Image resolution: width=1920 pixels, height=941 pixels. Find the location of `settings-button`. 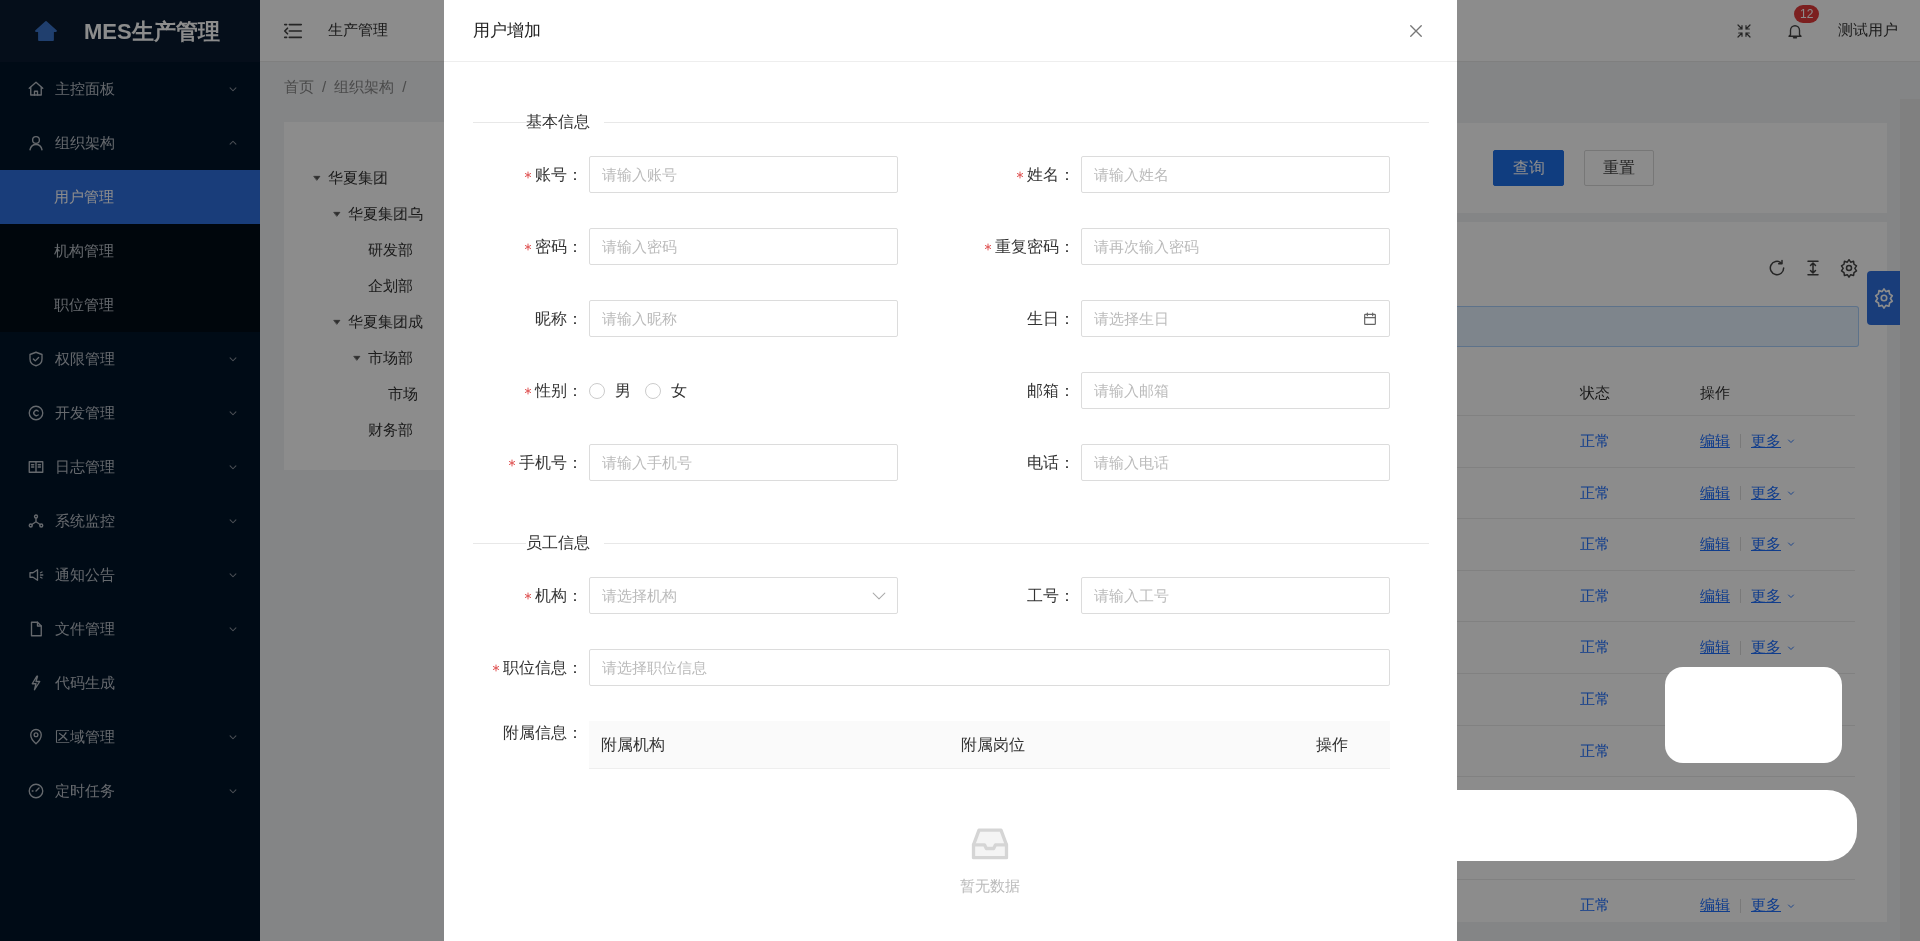

settings-button is located at coordinates (1883, 298).